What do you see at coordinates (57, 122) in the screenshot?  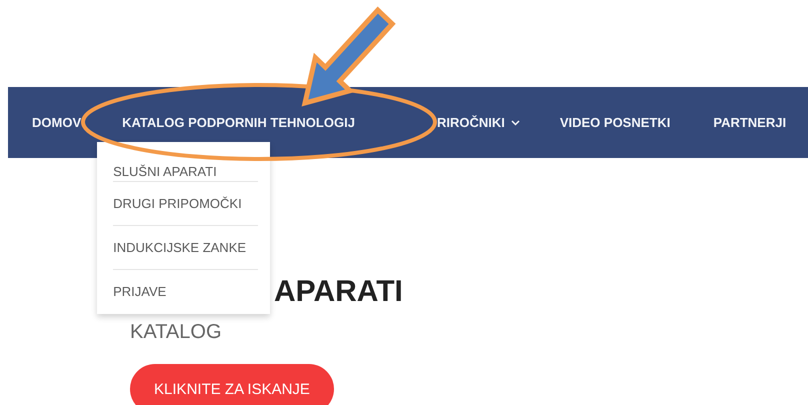 I see `nav-link: DOMOV` at bounding box center [57, 122].